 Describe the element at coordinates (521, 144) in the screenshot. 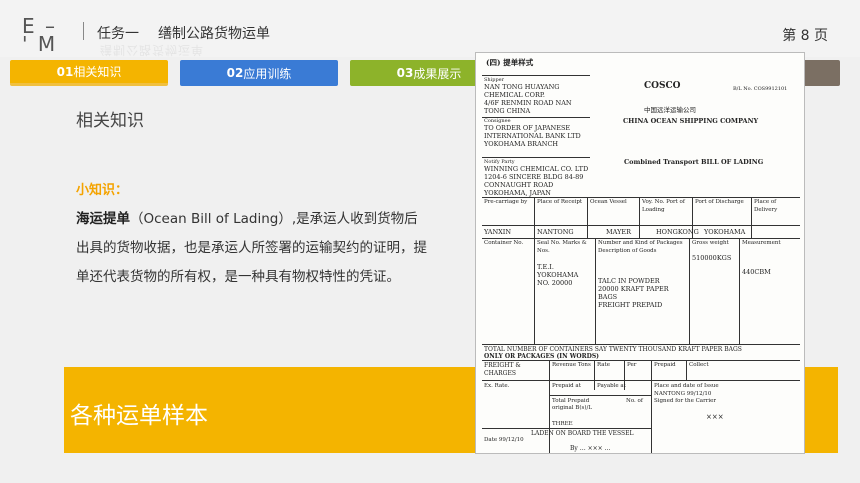

I see `doc-consignee-3: YOKOHAMA BRANCH` at that location.